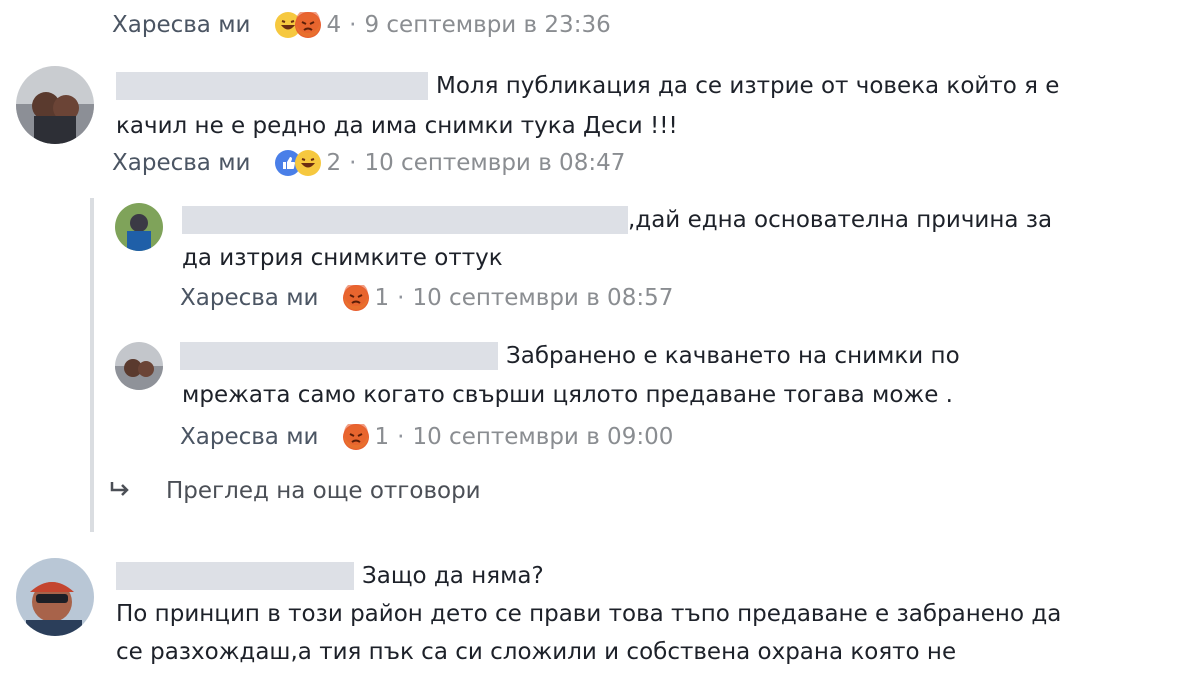 The image size is (1200, 675). I want to click on view-more-replies-link: Преглед на още отговори, so click(294, 491).